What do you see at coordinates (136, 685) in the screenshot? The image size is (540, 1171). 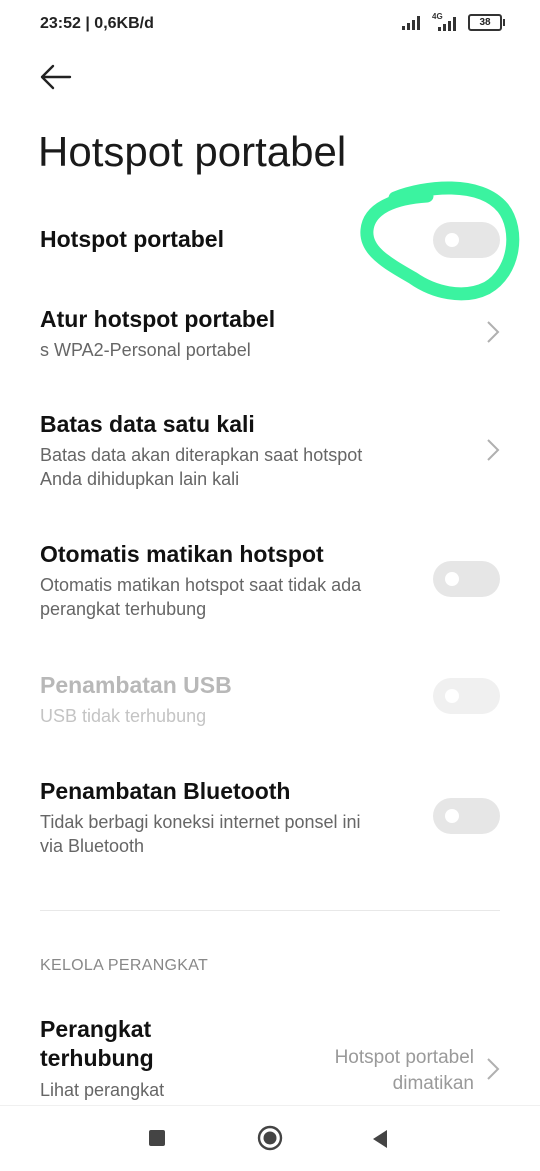 I see `usb-tethering-title: Penambatan USB` at bounding box center [136, 685].